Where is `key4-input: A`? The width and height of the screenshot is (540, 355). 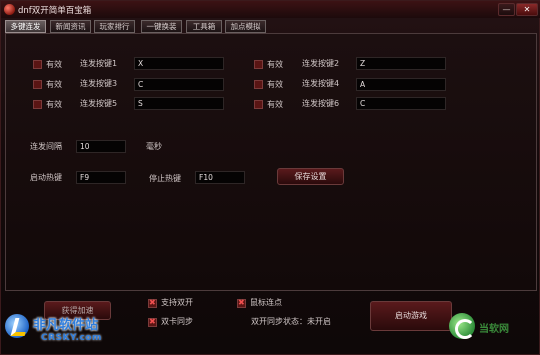
key4-input: A is located at coordinates (401, 84).